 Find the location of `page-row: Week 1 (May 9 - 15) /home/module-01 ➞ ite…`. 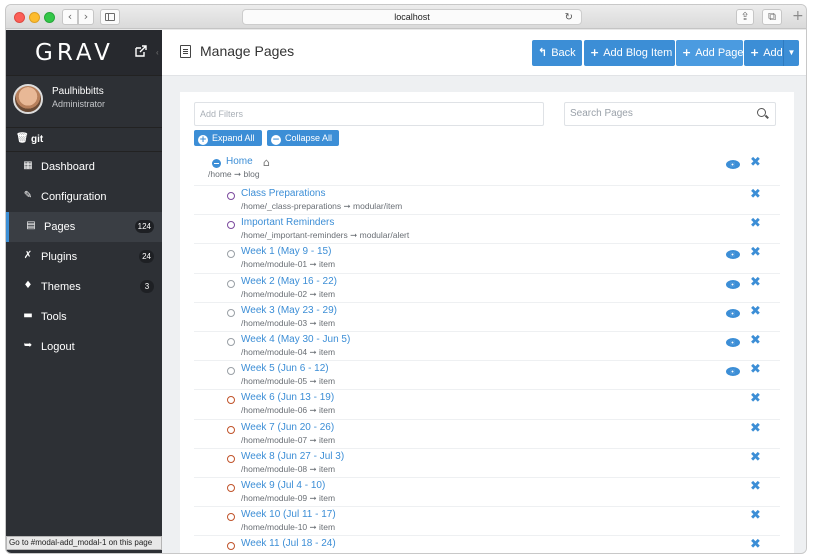

page-row: Week 1 (May 9 - 15) /home/module-01 ➞ ite… is located at coordinates (487, 257).